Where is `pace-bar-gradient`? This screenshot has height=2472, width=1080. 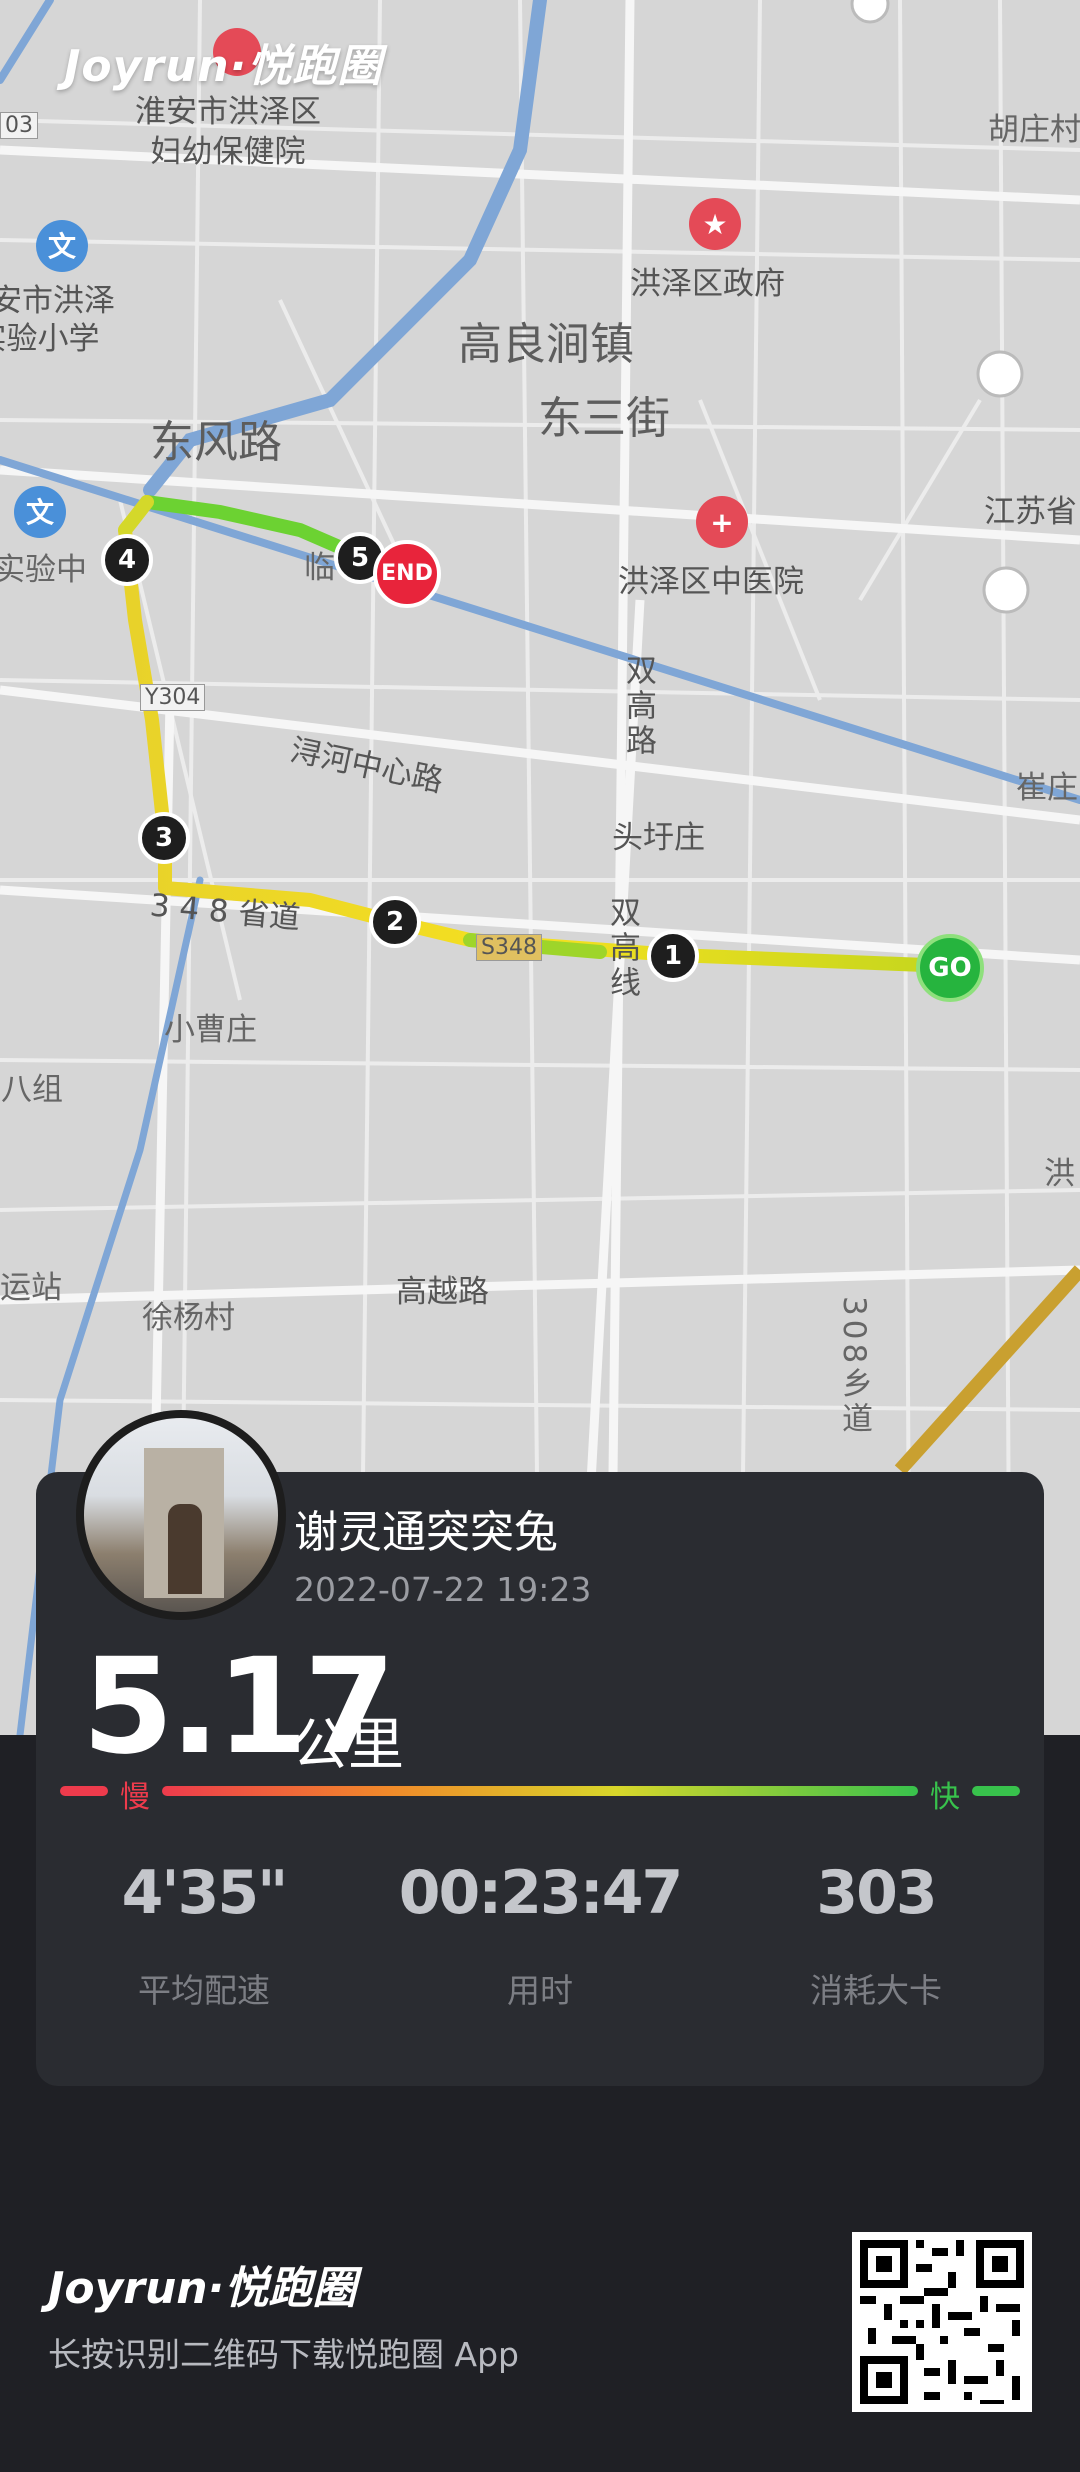 pace-bar-gradient is located at coordinates (540, 1791).